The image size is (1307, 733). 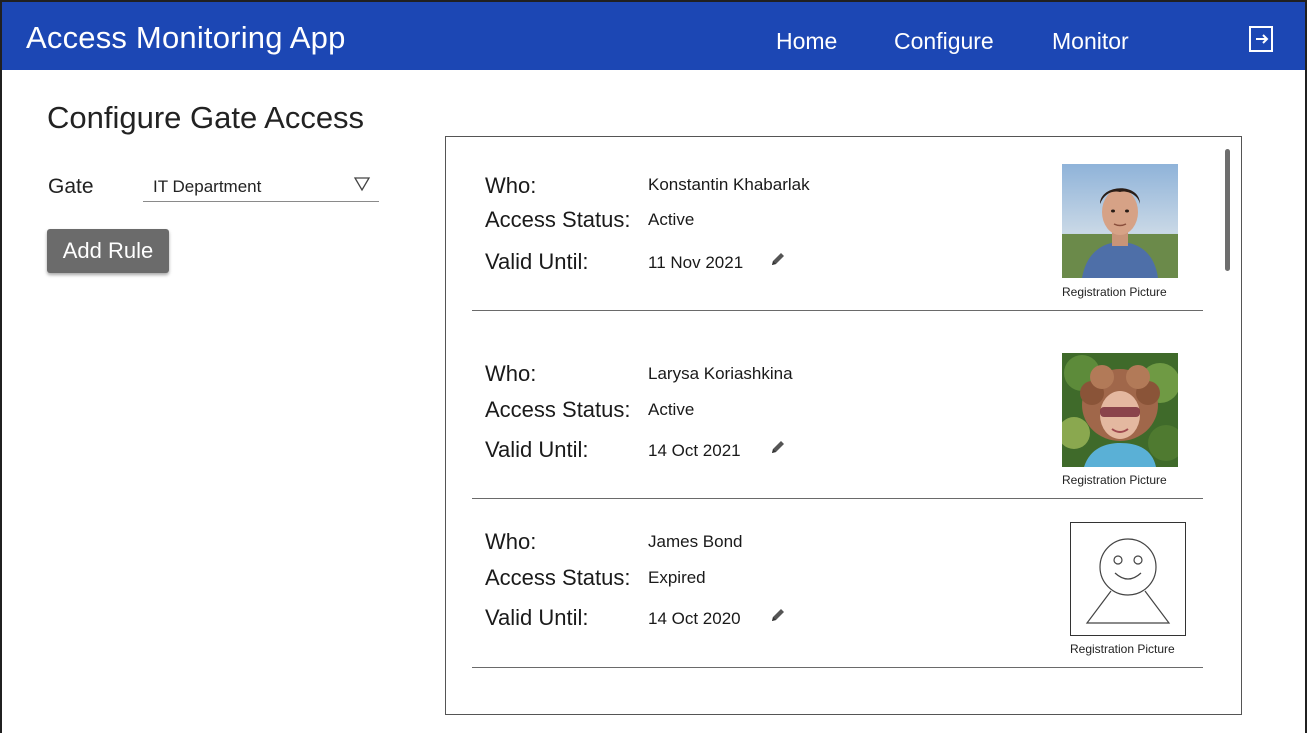 I want to click on gate-label: Gate, so click(x=71, y=186).